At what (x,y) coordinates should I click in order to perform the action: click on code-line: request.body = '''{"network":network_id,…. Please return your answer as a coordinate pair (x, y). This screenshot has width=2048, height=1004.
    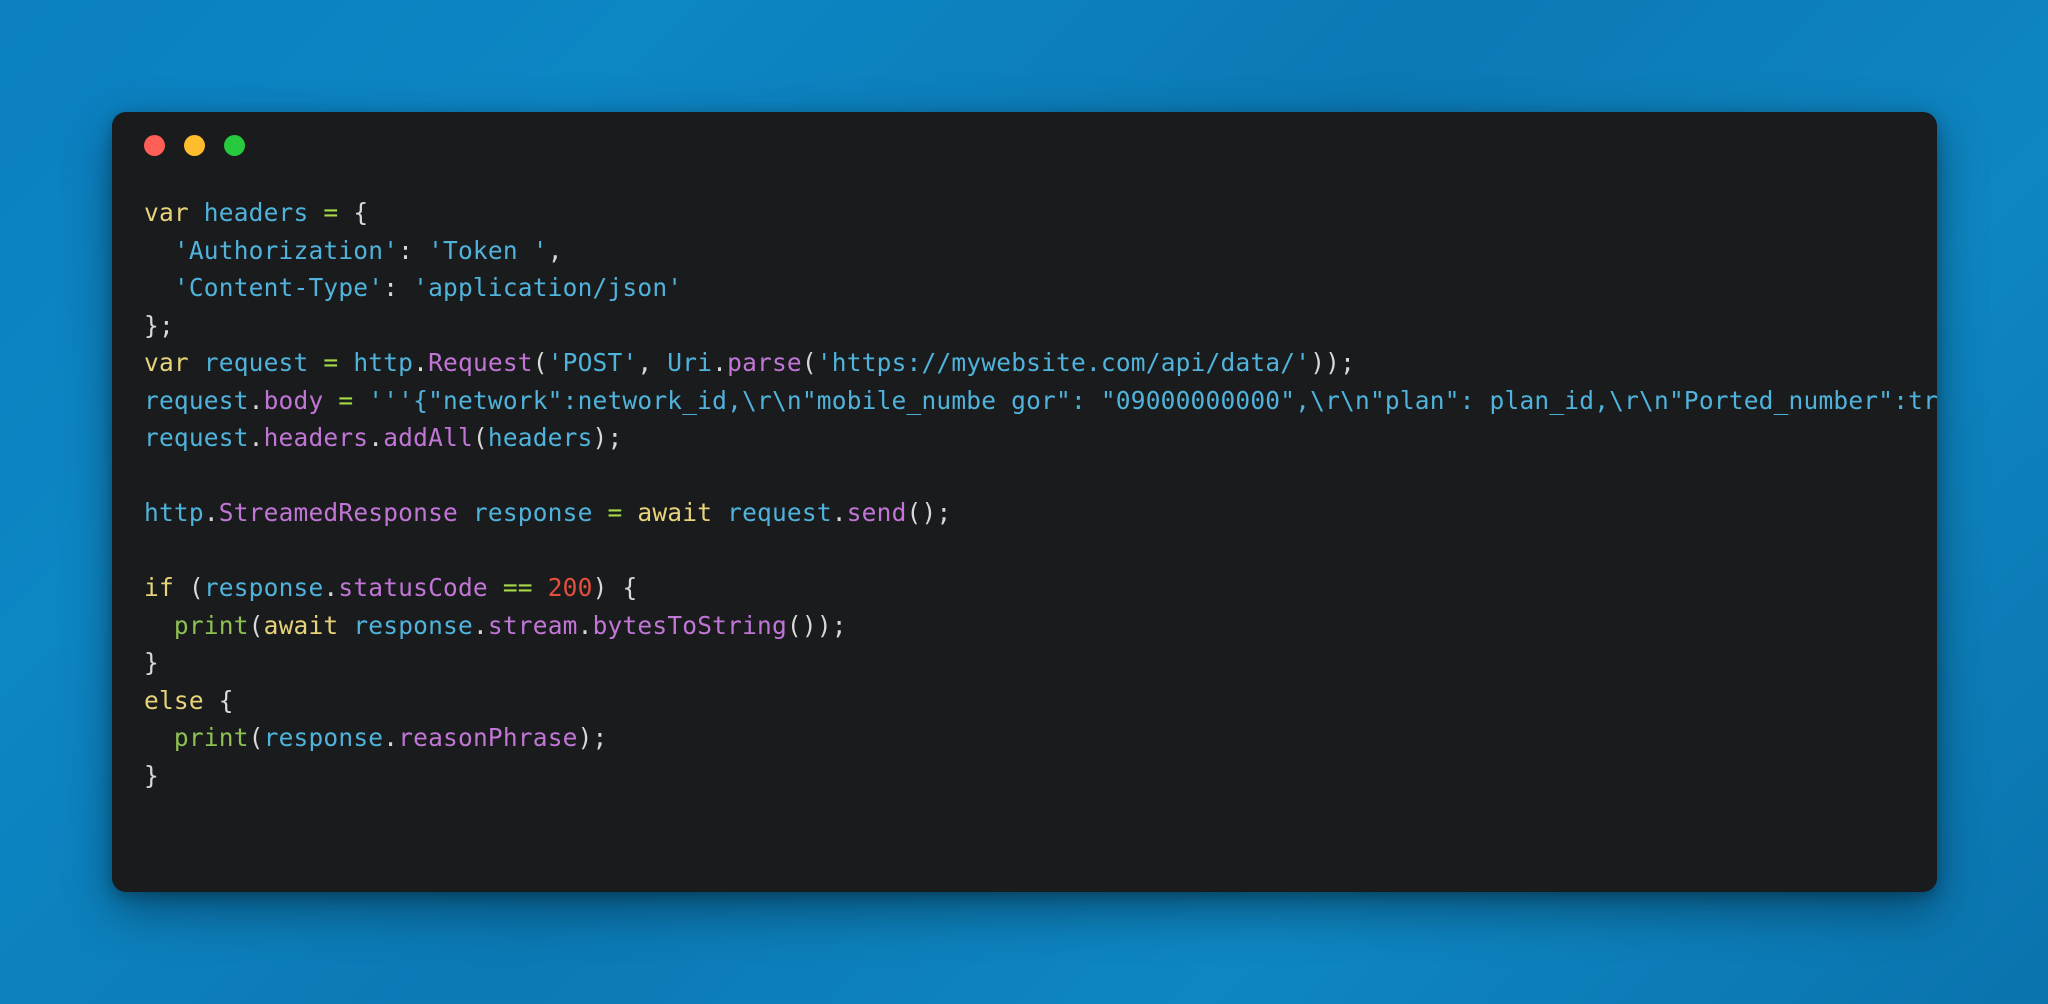
    Looking at the image, I should click on (1040, 400).